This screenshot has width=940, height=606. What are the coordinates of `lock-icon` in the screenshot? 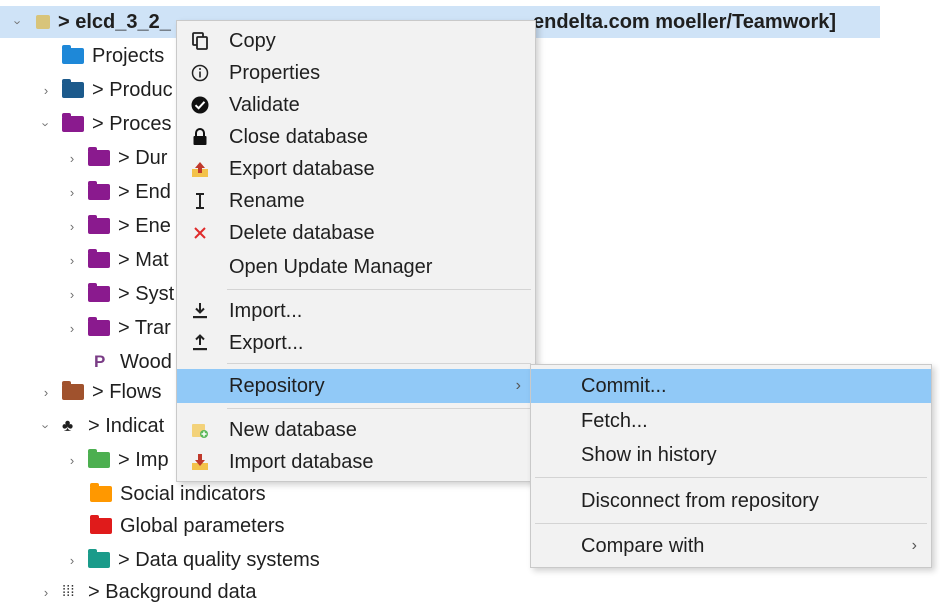 It's located at (200, 137).